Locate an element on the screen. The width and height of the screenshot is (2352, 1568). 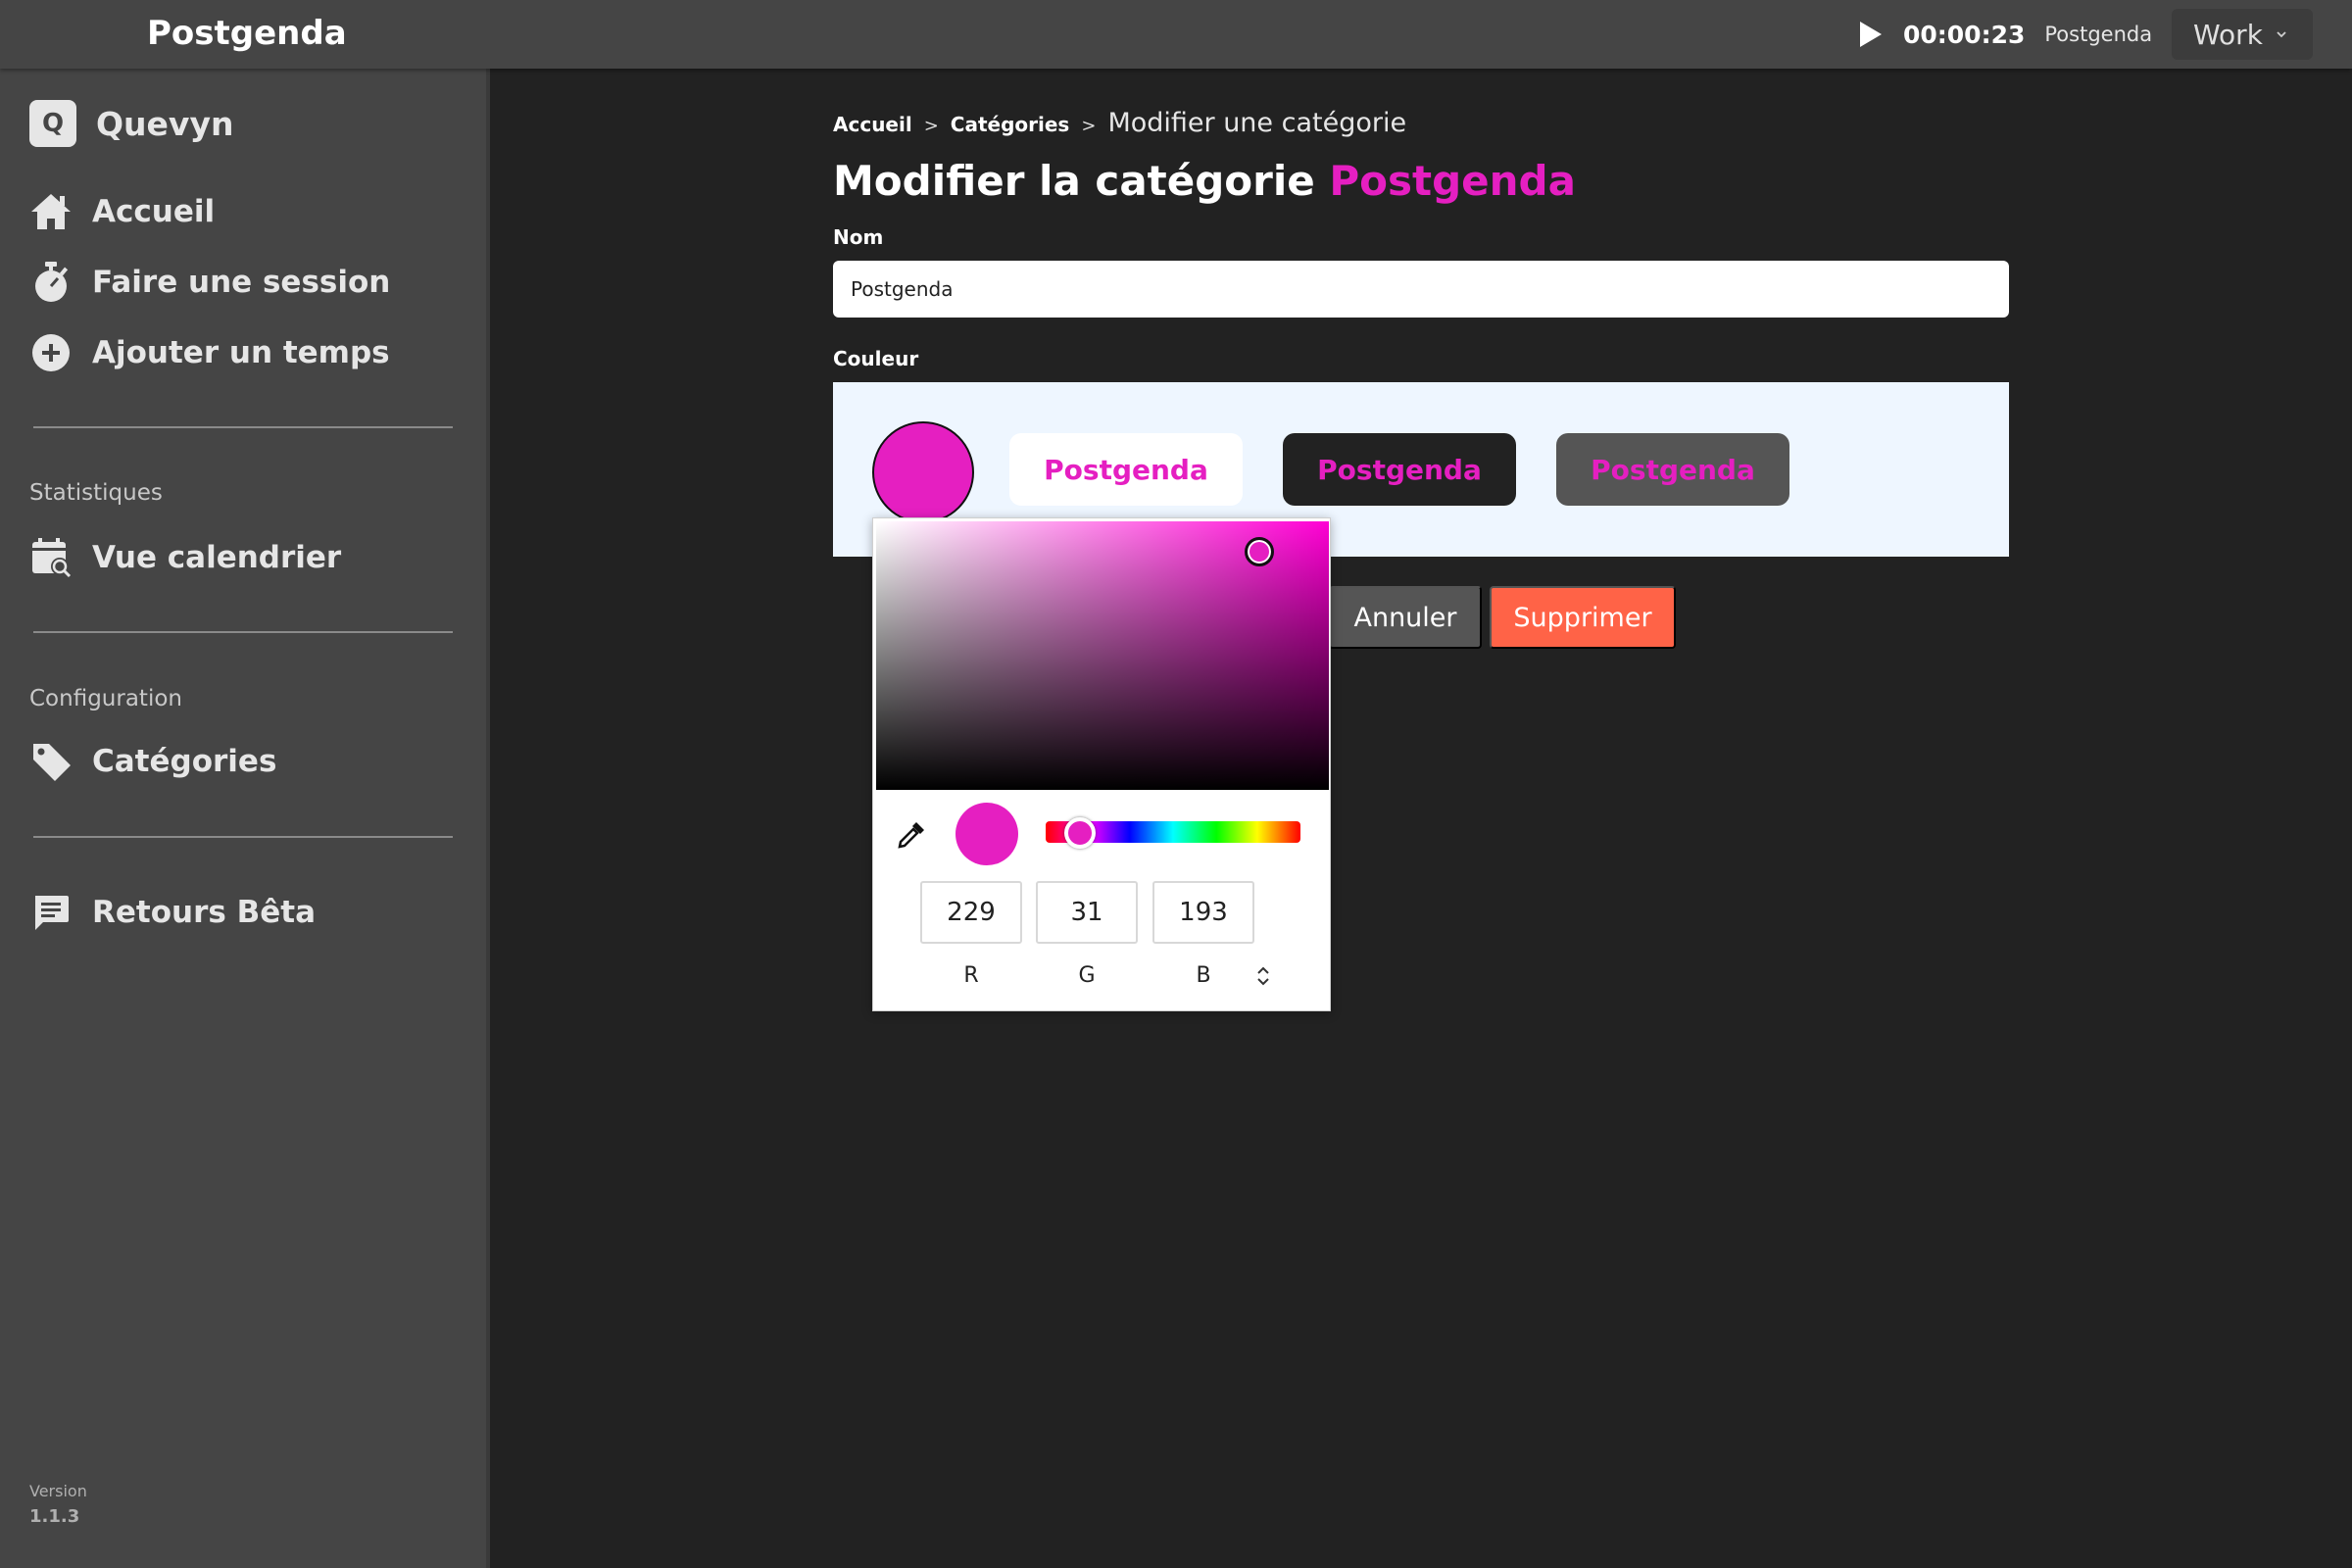
chevron-down-icon is located at coordinates (2281, 34).